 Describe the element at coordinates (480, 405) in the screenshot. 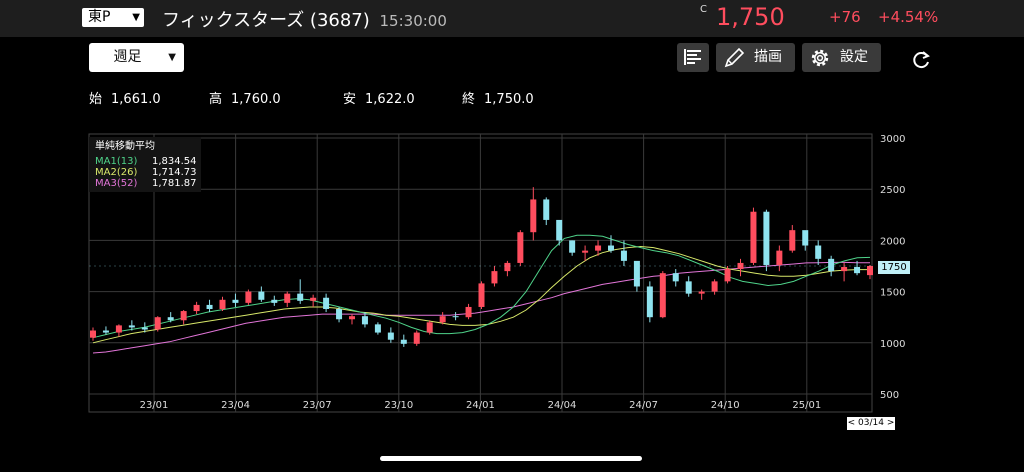

I see `x-tick-label: 24/01` at that location.